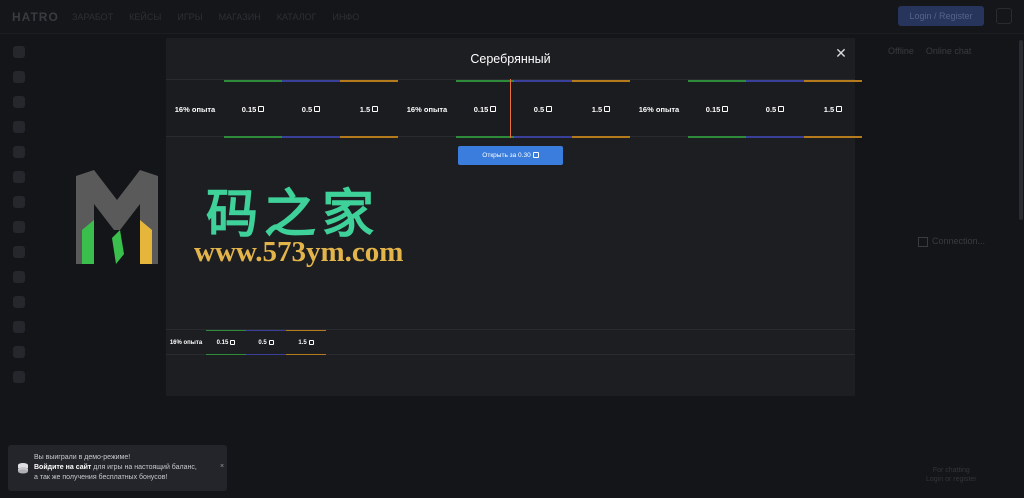 This screenshot has width=1024, height=498. I want to click on nav-item-games: ИГРЫ, so click(189, 17).